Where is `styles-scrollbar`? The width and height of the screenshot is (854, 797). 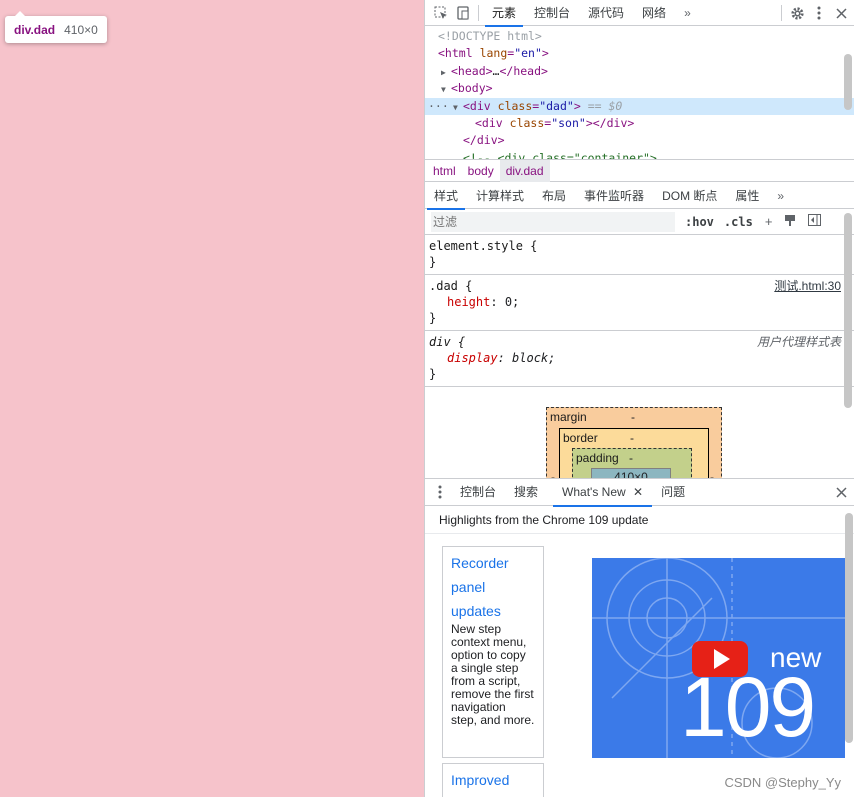 styles-scrollbar is located at coordinates (848, 310).